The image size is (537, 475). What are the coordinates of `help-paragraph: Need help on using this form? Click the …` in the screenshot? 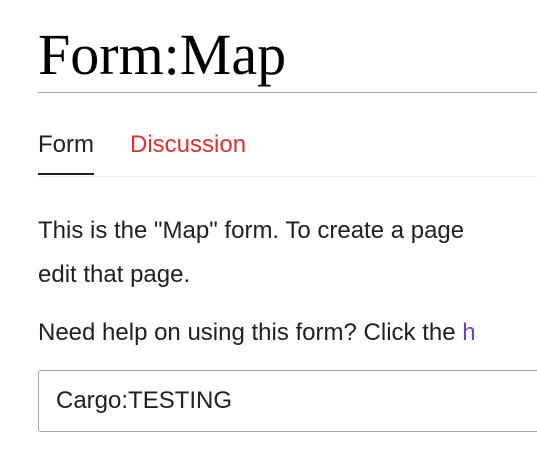 It's located at (257, 333).